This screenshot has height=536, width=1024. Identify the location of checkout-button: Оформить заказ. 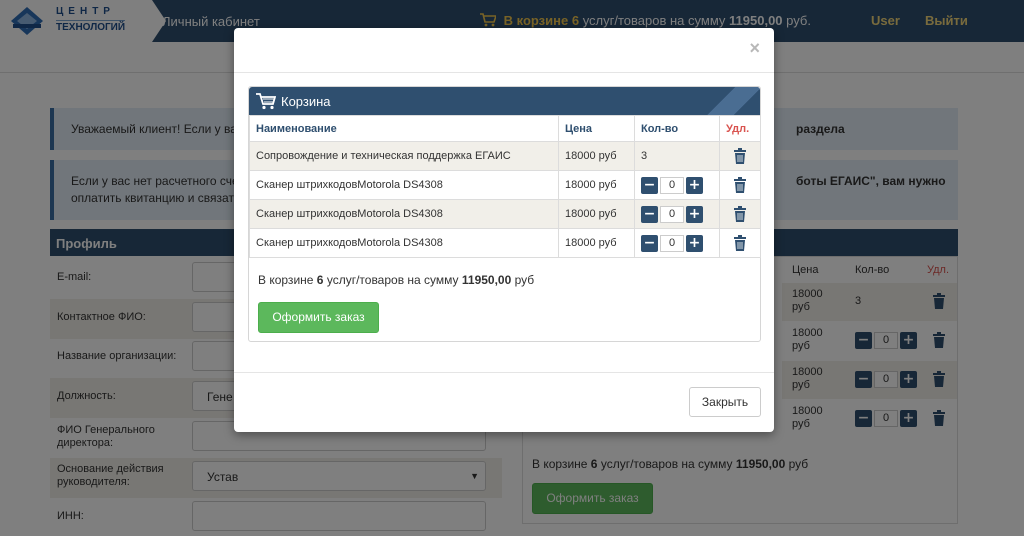
(318, 317).